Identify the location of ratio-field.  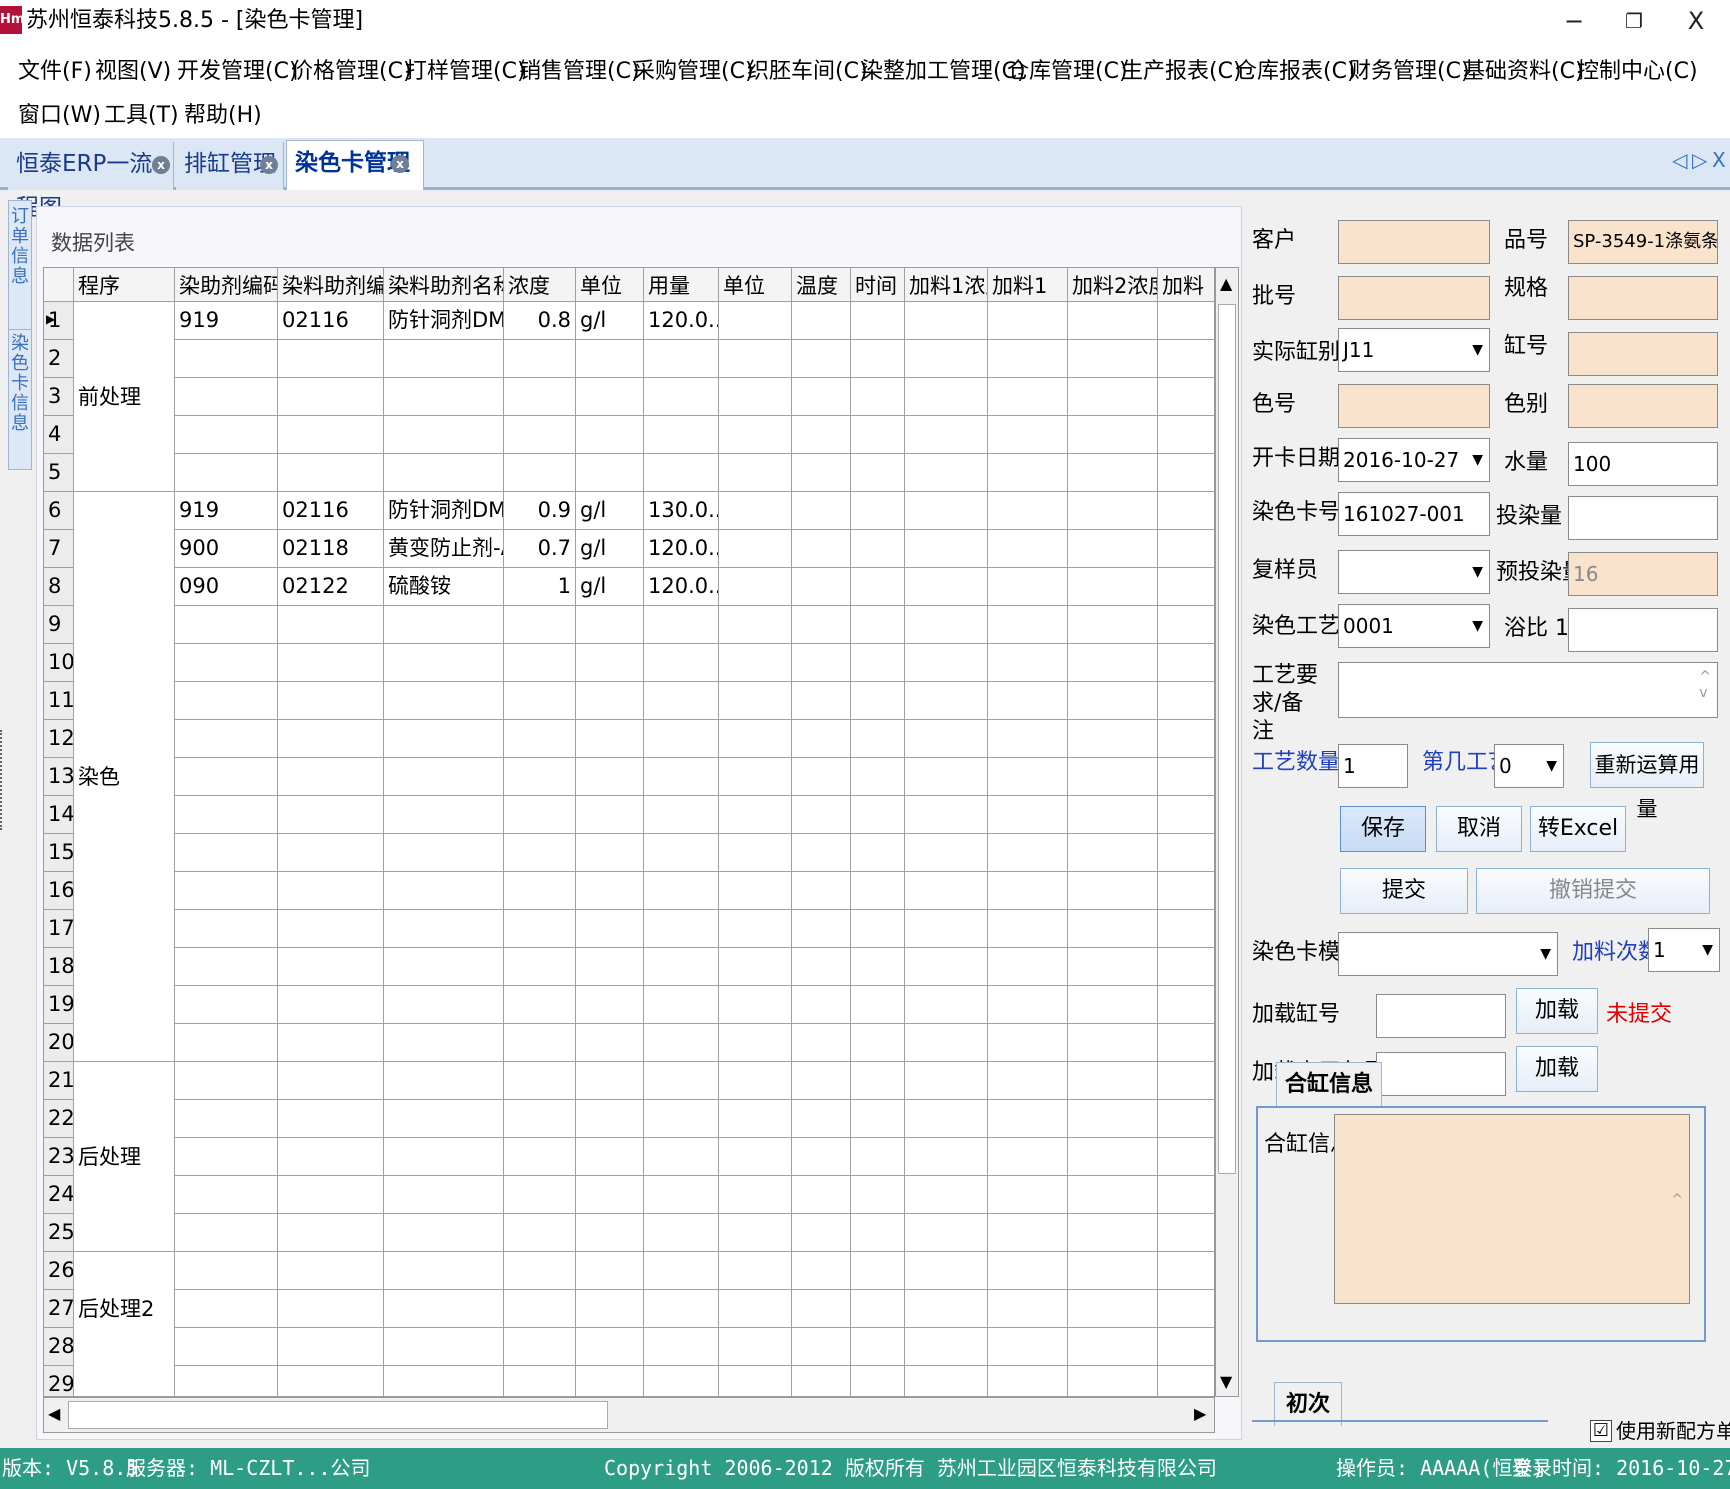
(1643, 630).